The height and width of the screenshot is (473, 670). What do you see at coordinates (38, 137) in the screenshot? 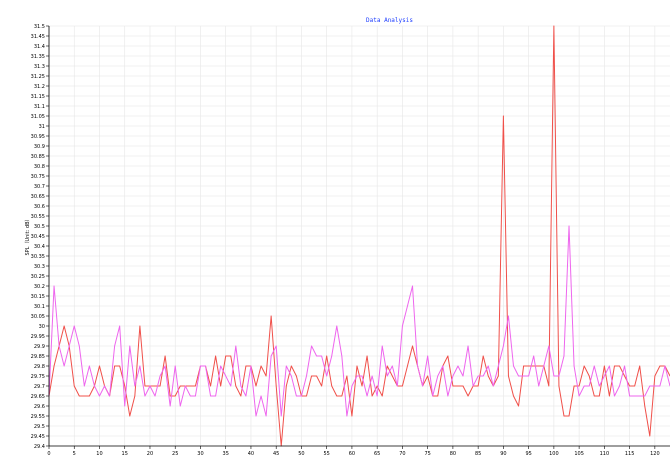
I see `y-tick-label: 30.95` at bounding box center [38, 137].